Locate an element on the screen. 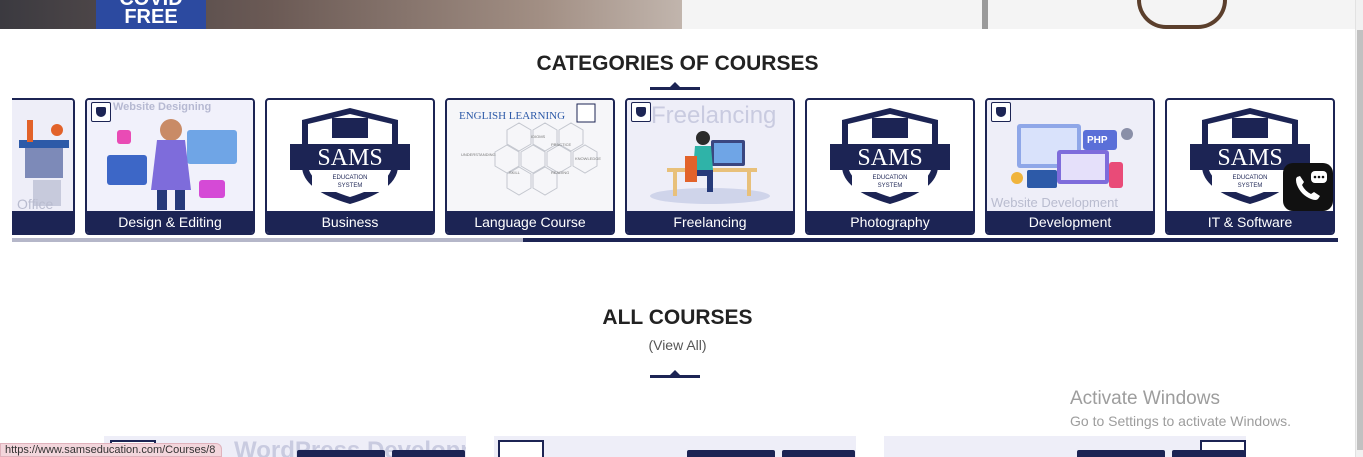 Image resolution: width=1363 pixels, height=457 pixels. category-label: ent is located at coordinates (42, 222).